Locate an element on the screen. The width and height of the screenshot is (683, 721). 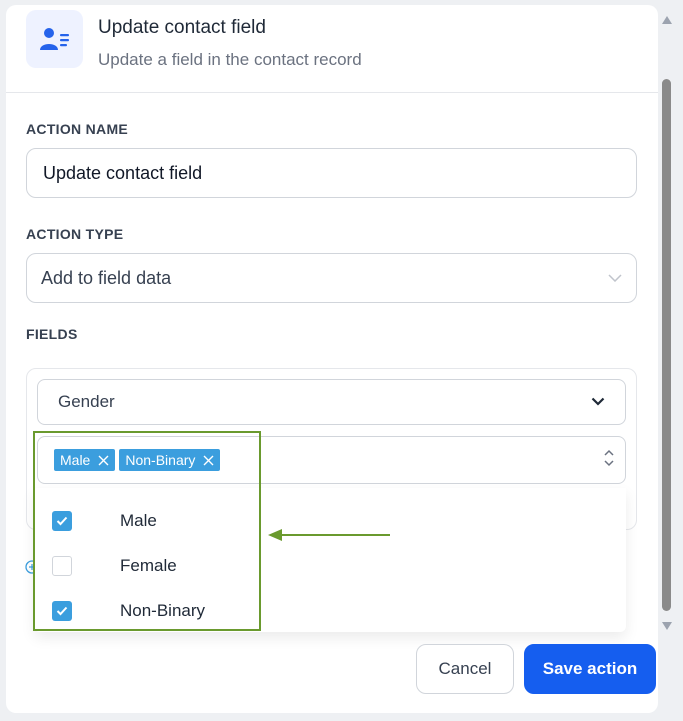
checkbox-unchecked is located at coordinates (62, 566).